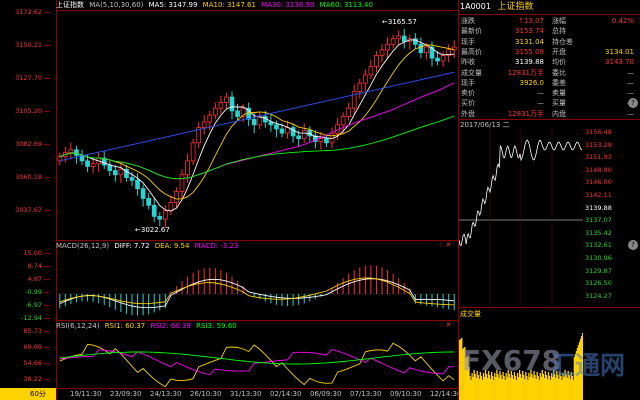 This screenshot has width=640, height=400. What do you see at coordinates (152, 230) in the screenshot?
I see `price-low-label: ←3022.67` at bounding box center [152, 230].